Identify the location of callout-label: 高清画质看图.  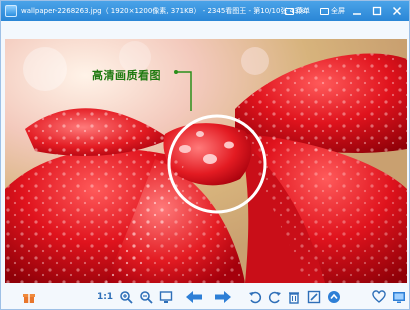
(126, 75).